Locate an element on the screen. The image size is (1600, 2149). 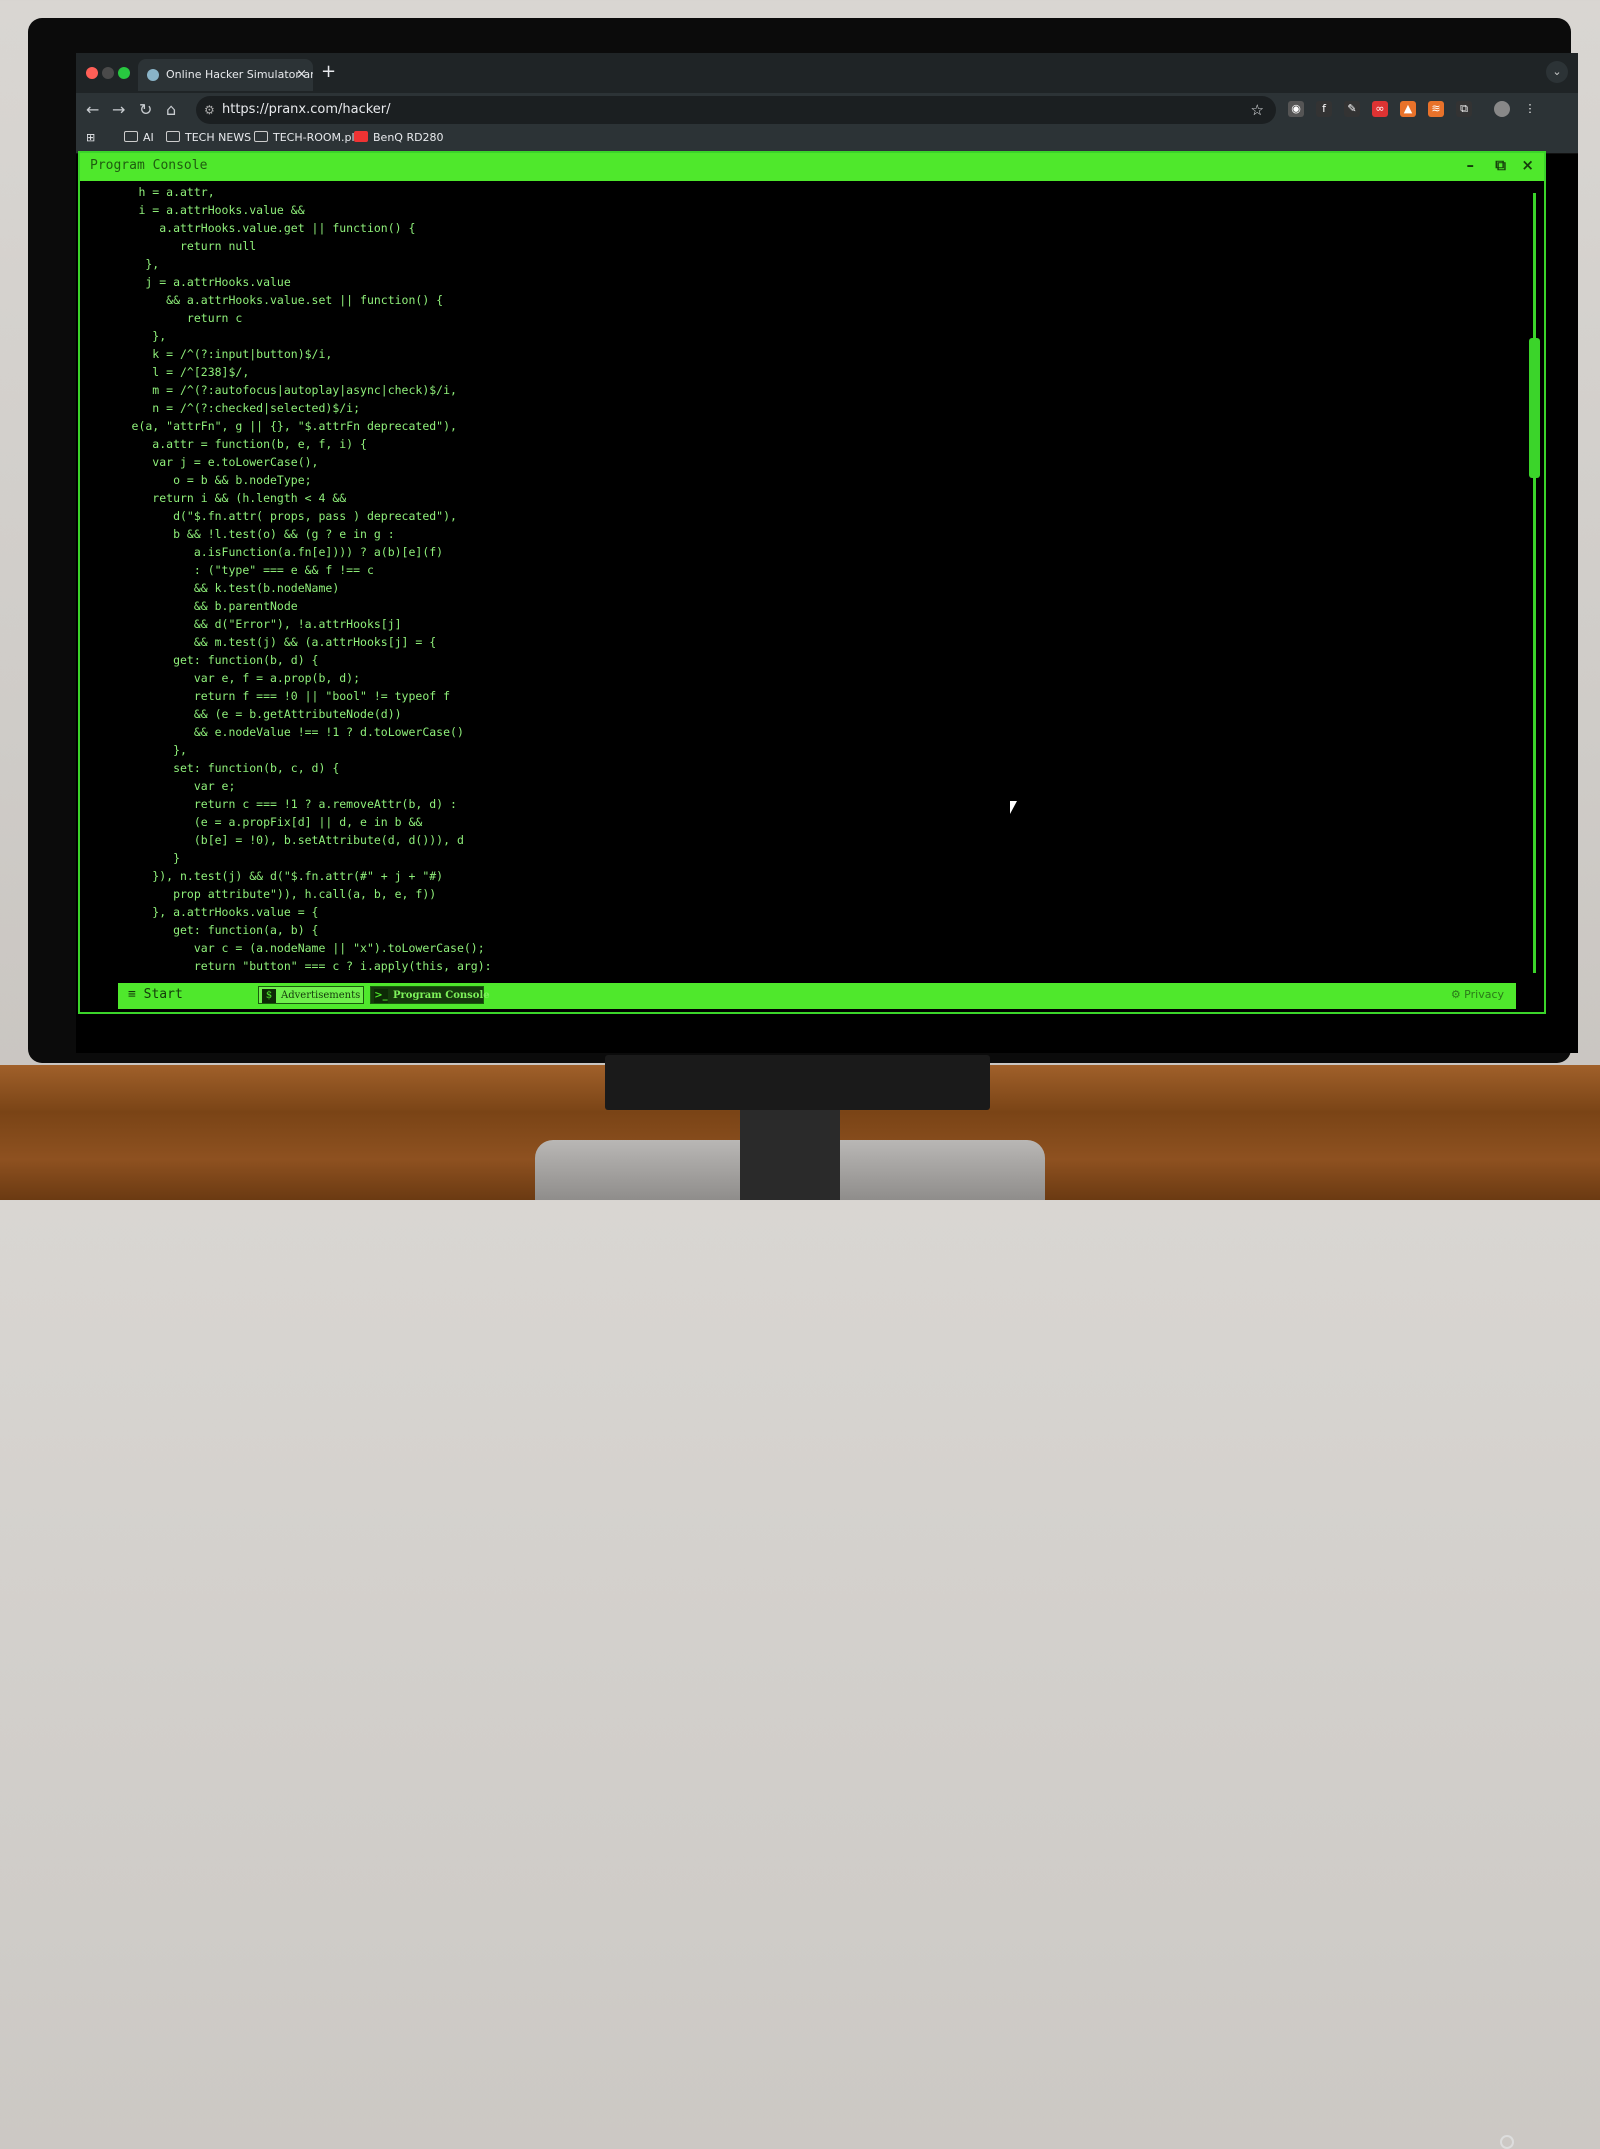
code-line: h = a.attr, is located at coordinates (152, 192).